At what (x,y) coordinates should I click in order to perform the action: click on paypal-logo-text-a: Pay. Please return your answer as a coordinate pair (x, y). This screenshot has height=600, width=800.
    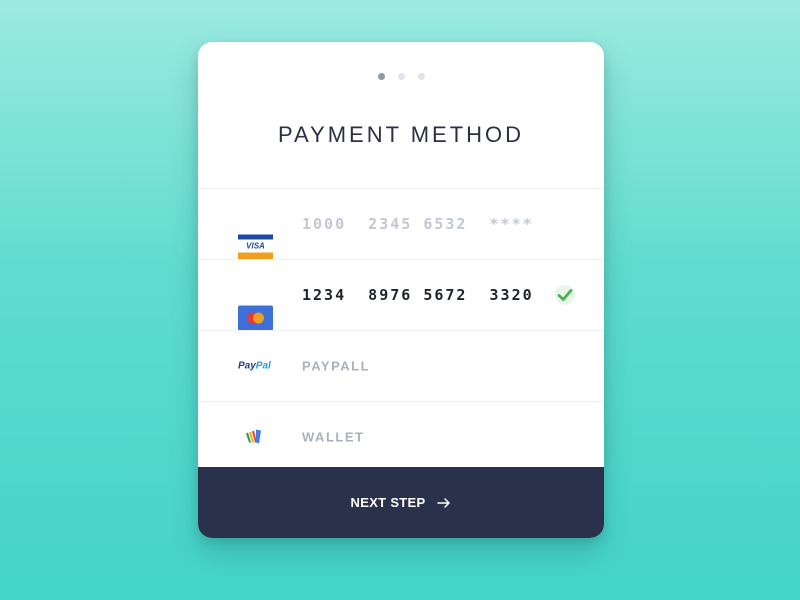
    Looking at the image, I should click on (247, 366).